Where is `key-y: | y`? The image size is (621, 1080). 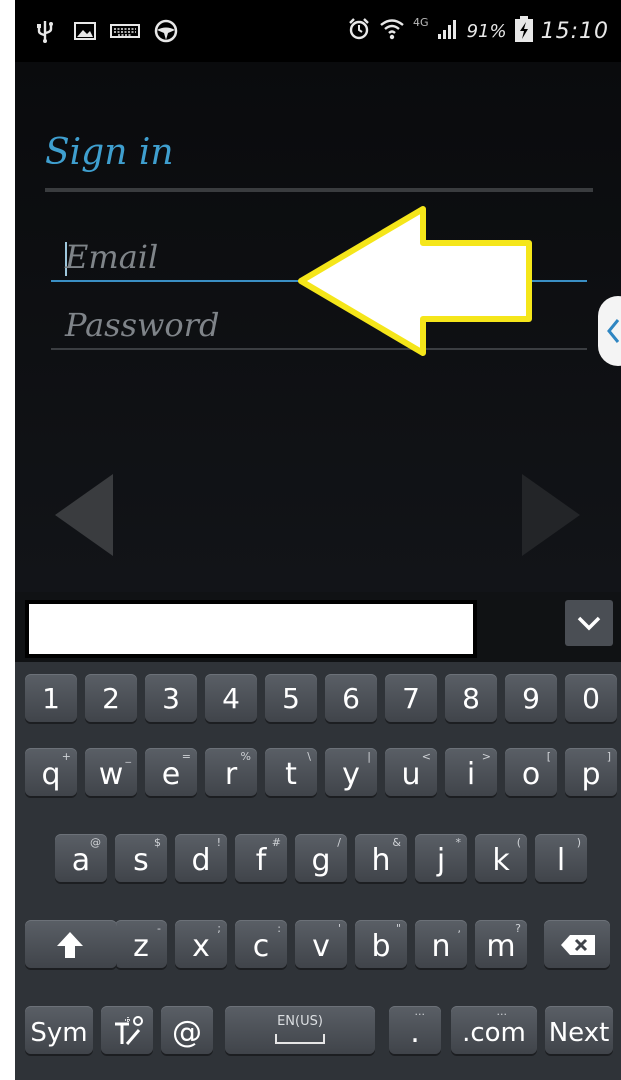
key-y: | y is located at coordinates (351, 772).